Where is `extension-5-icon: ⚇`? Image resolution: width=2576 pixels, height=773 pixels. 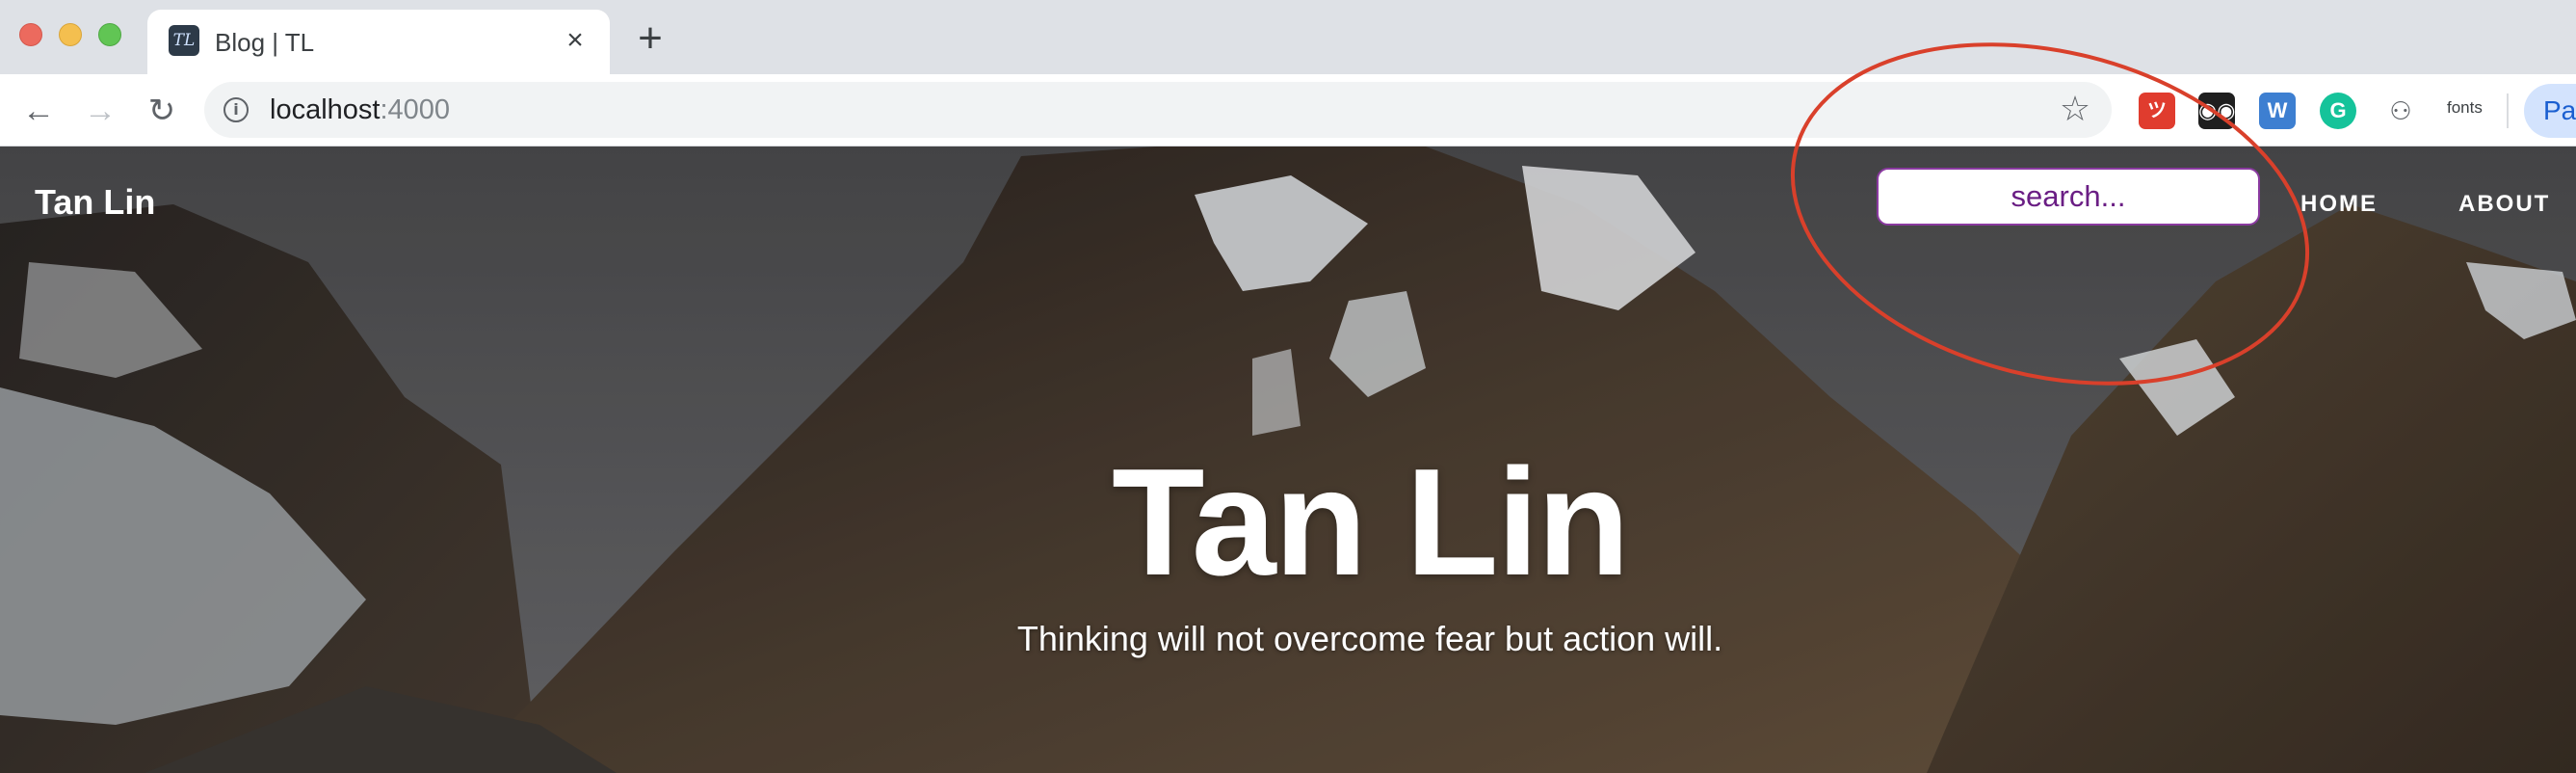
extension-5-icon: ⚇ is located at coordinates (2400, 111).